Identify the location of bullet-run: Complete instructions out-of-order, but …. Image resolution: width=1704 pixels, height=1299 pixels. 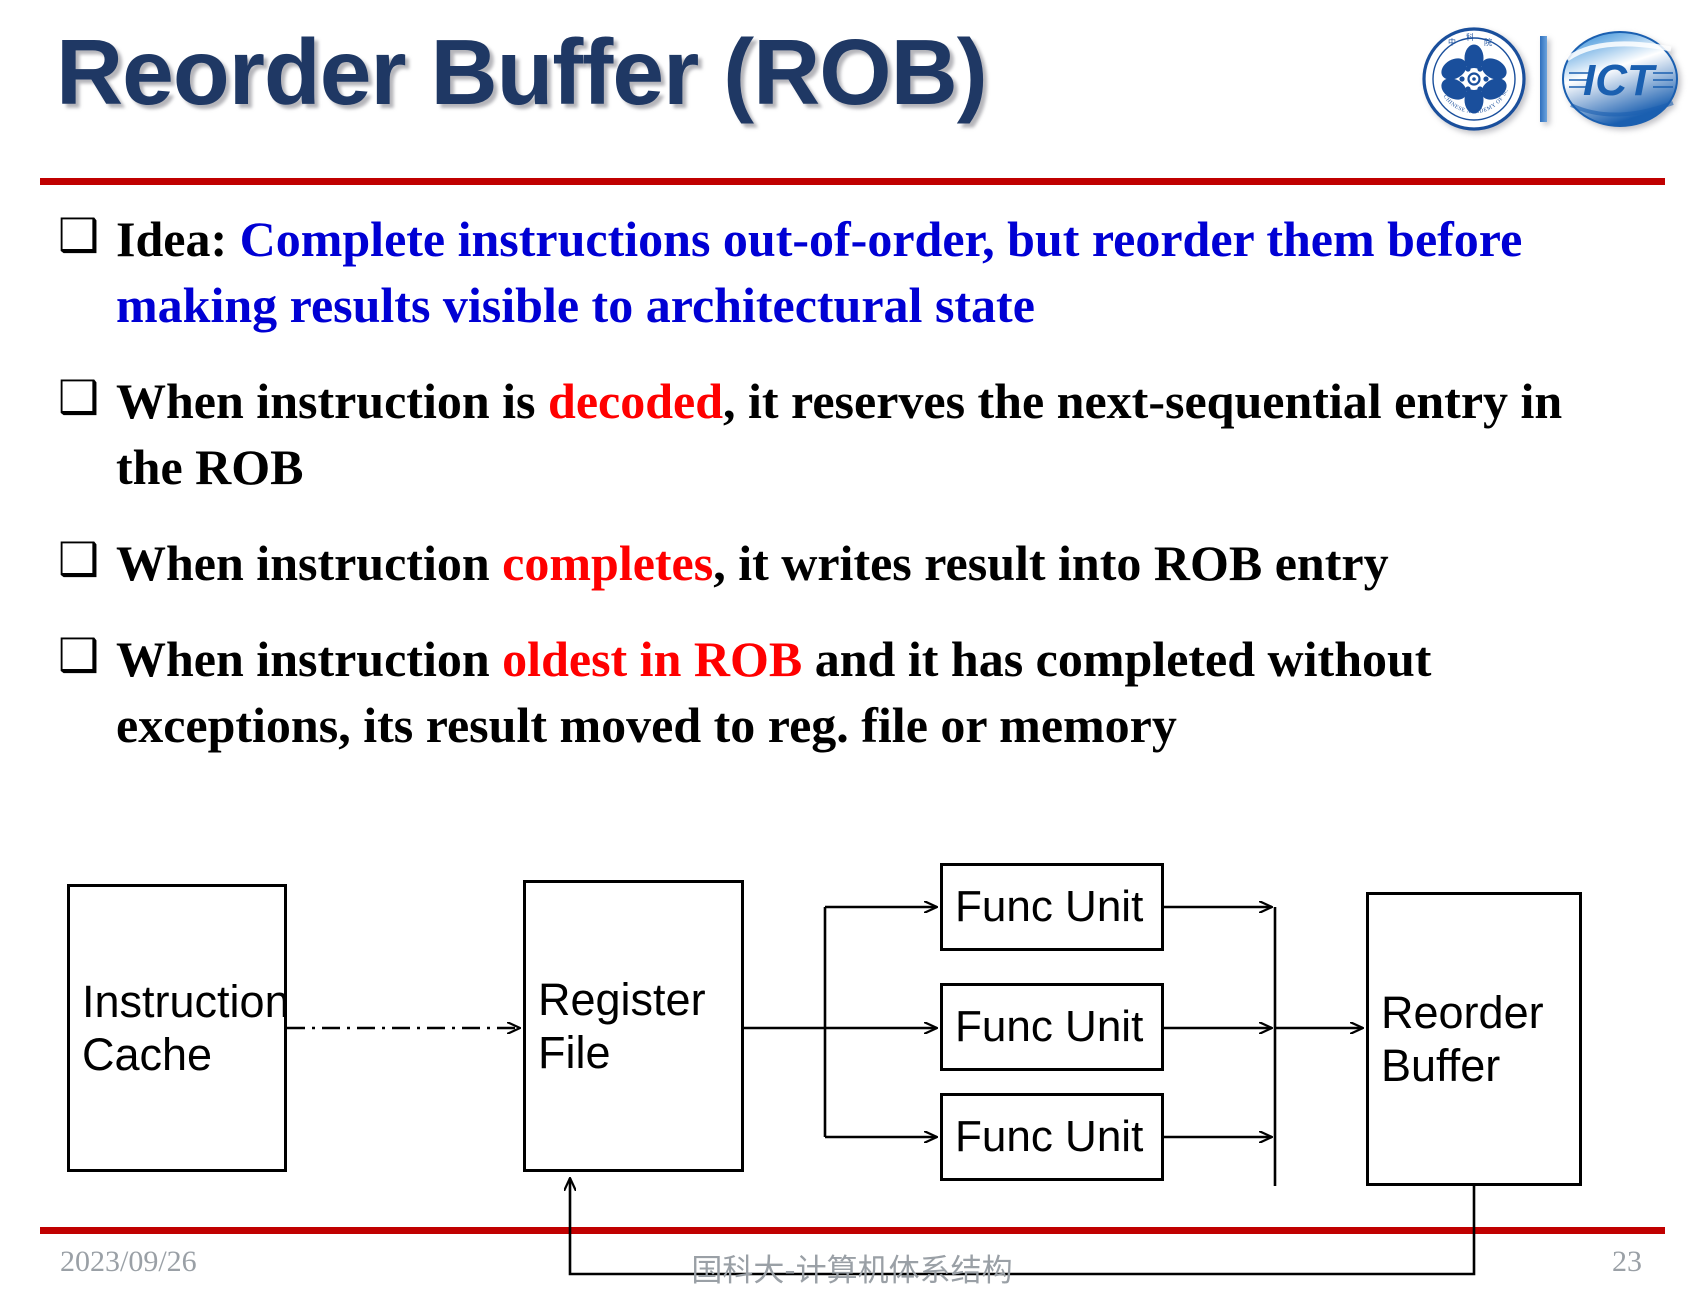
(819, 272).